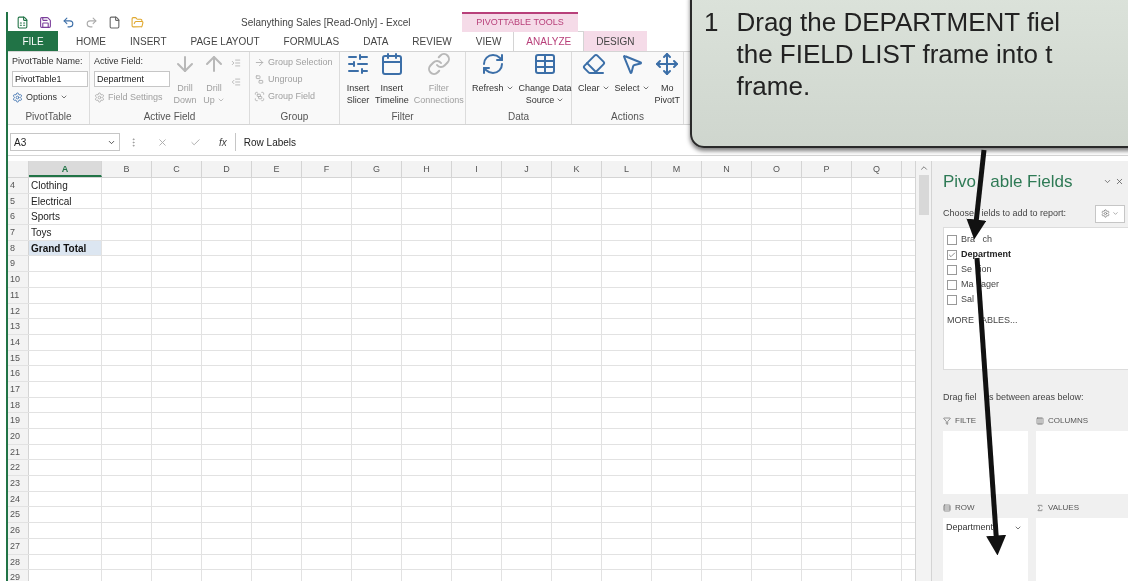 The image size is (1128, 581). What do you see at coordinates (50, 97) in the screenshot?
I see `ribbon-button: Options` at bounding box center [50, 97].